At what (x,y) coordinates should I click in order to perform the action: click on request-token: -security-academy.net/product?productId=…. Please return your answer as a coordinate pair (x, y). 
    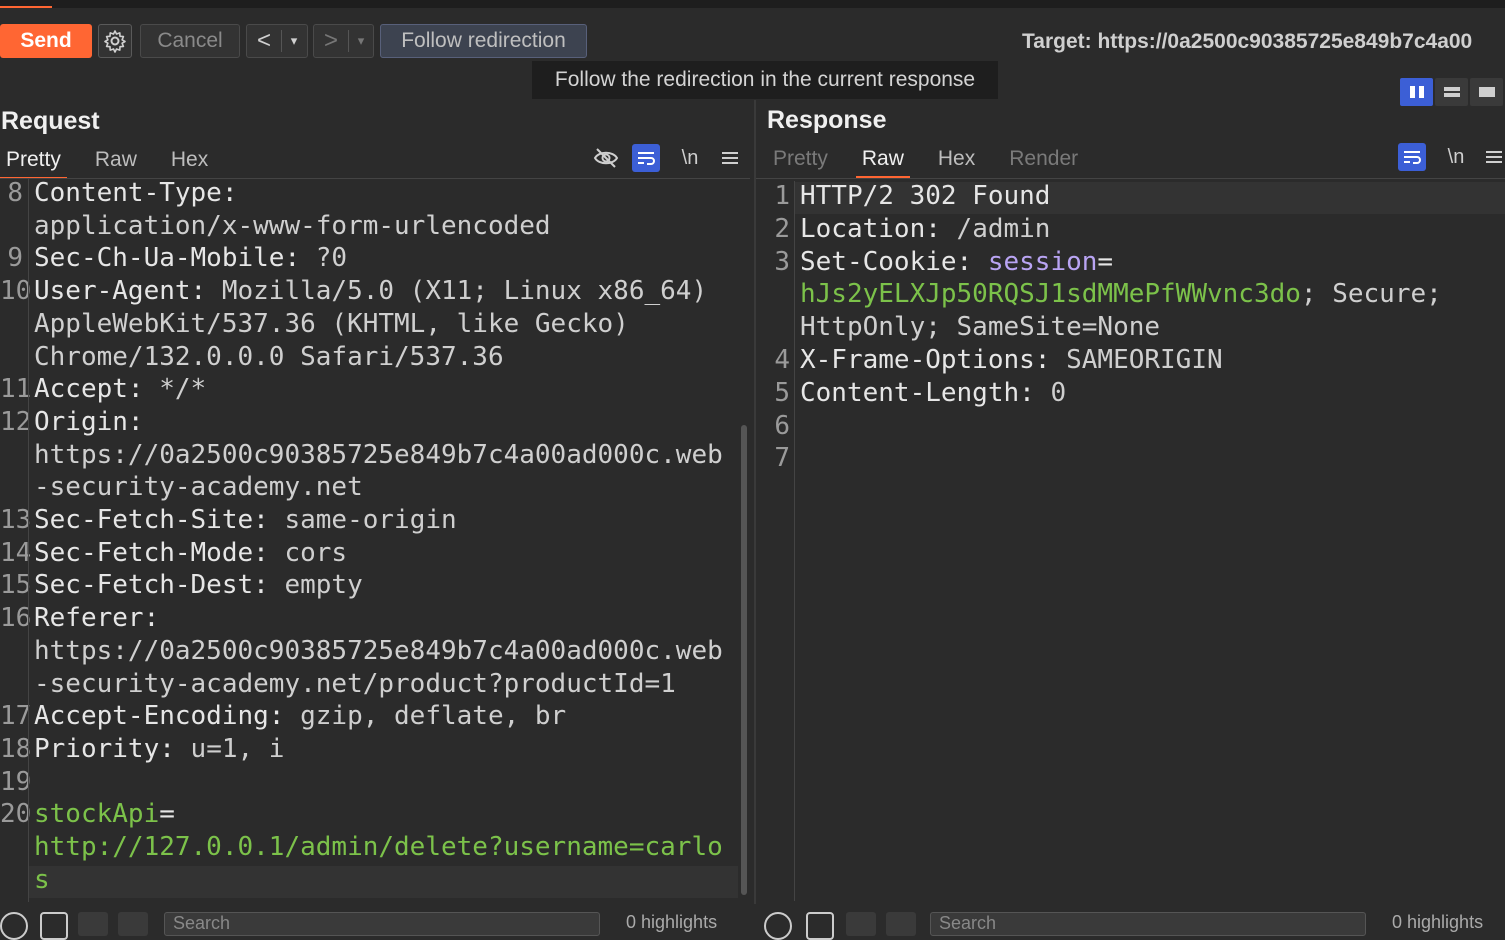
    Looking at the image, I should click on (355, 683).